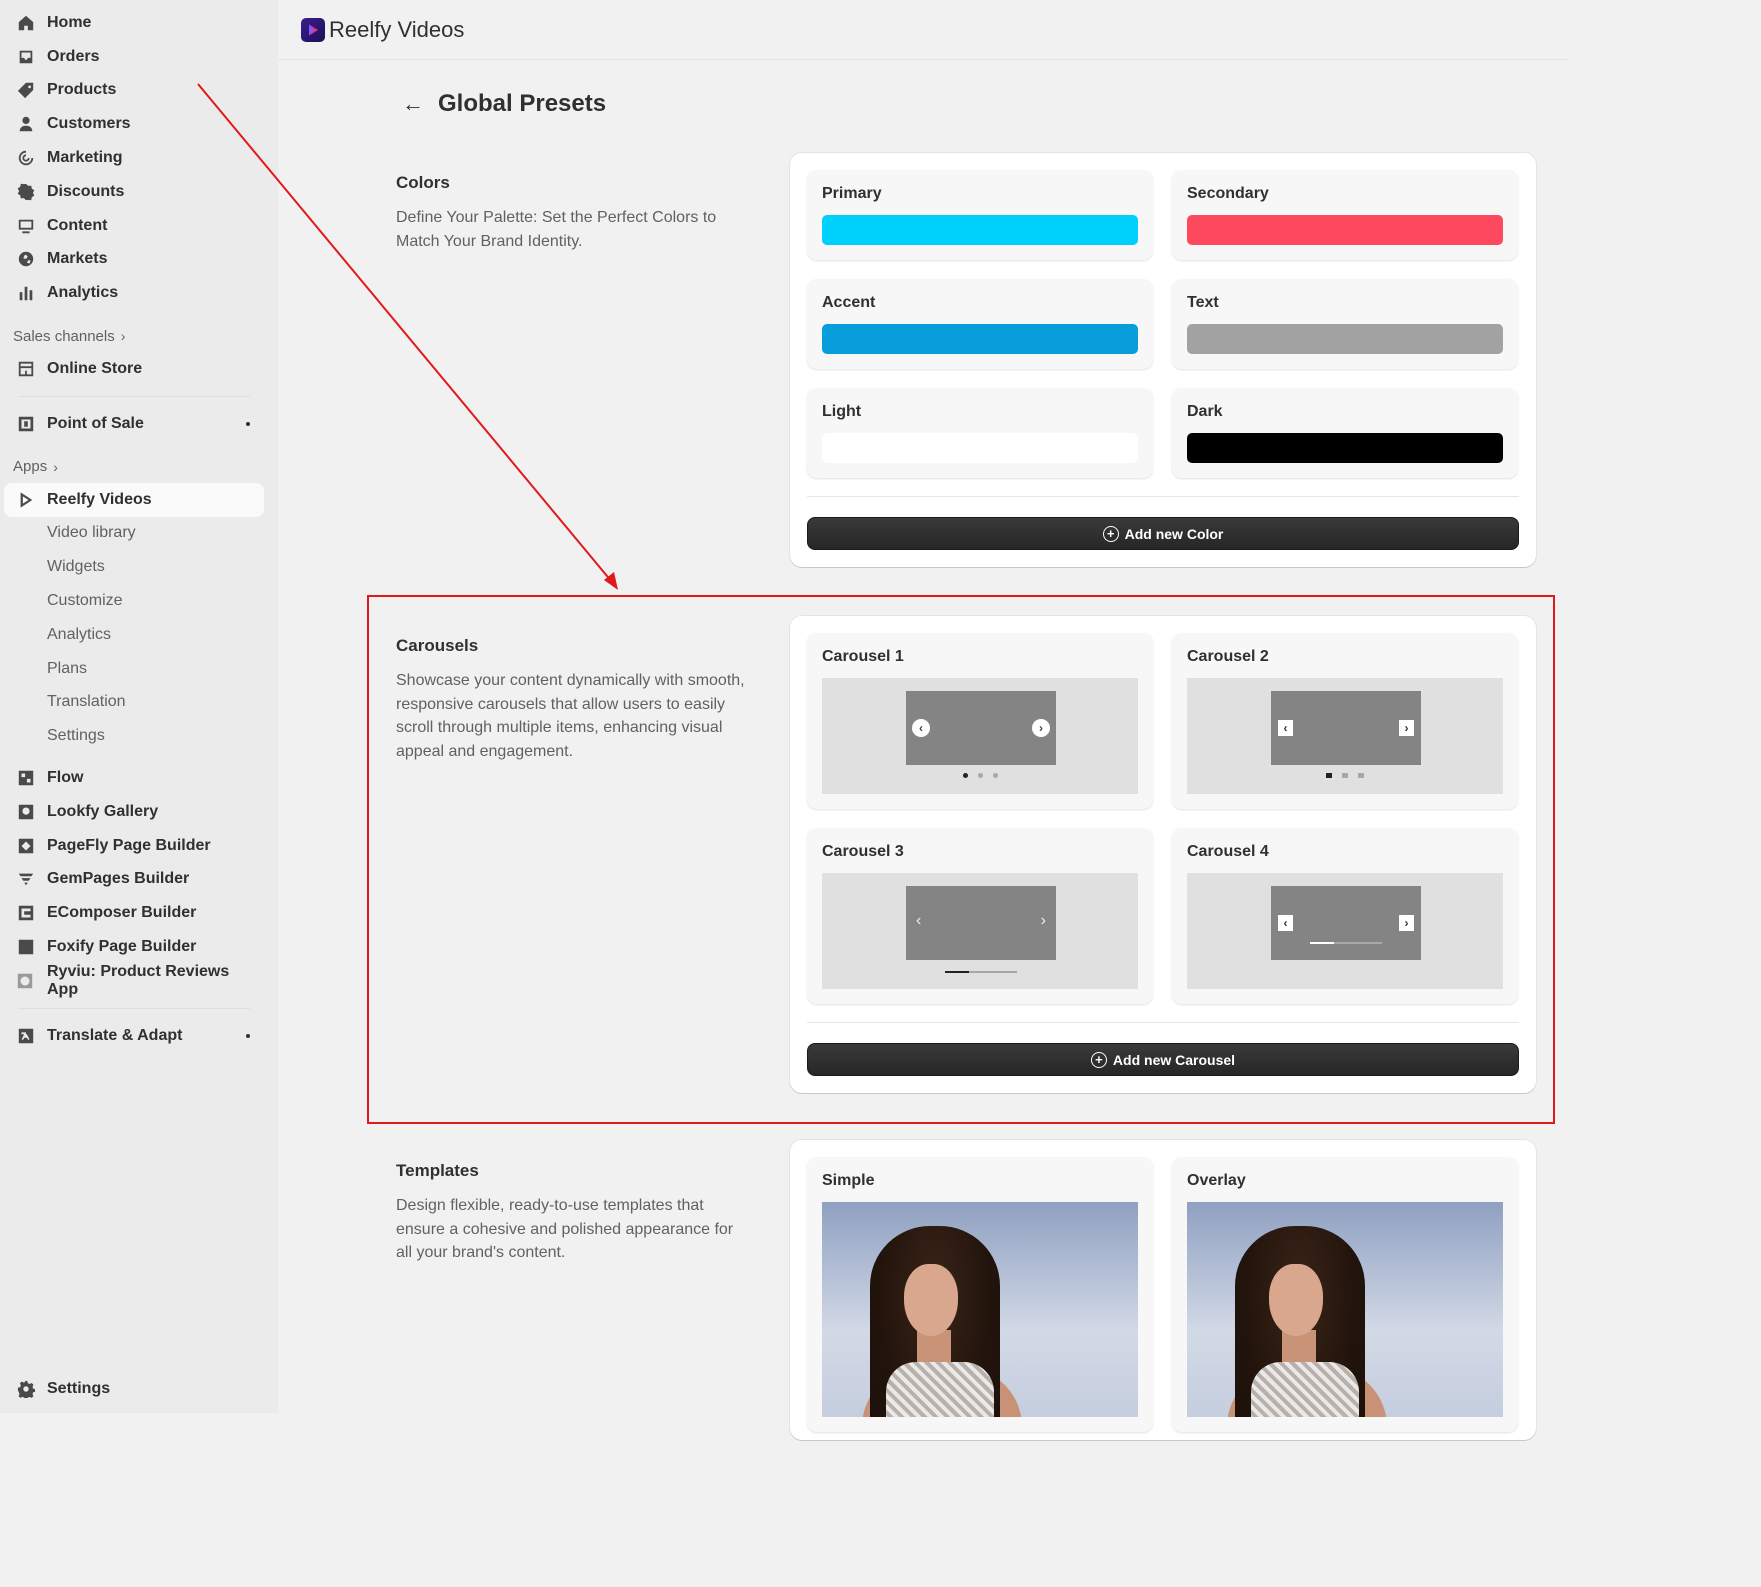 This screenshot has width=1761, height=1587. Describe the element at coordinates (134, 293) in the screenshot. I see `sidebar-item-analytics: Analytics` at that location.